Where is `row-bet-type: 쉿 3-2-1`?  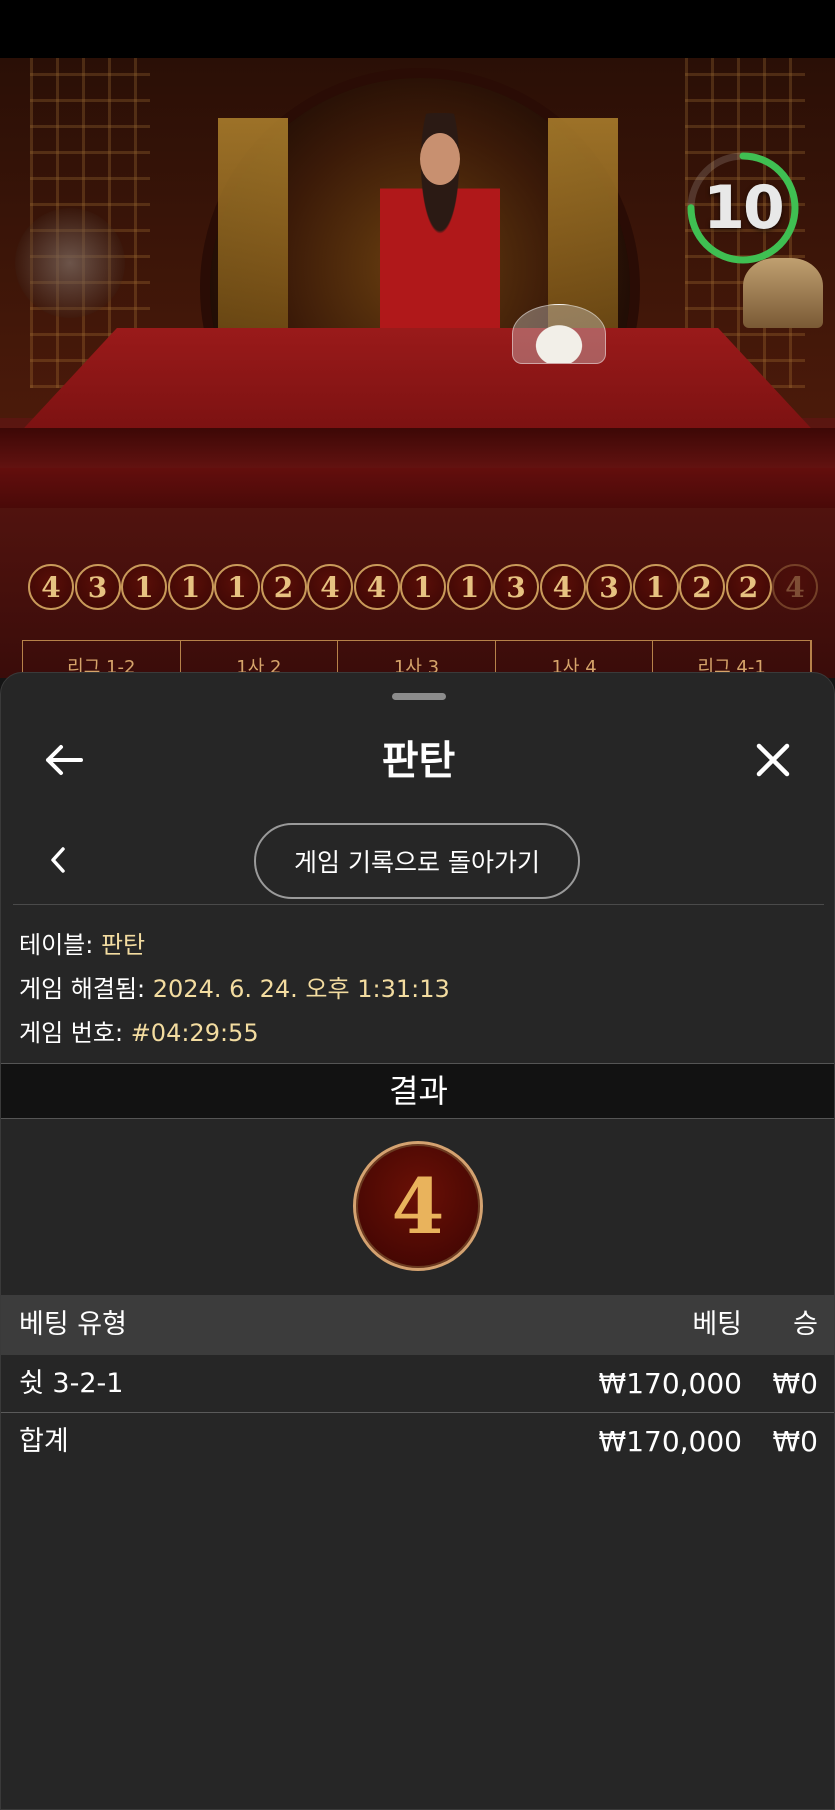
row-bet-type: 쉿 3-2-1 is located at coordinates (71, 1383).